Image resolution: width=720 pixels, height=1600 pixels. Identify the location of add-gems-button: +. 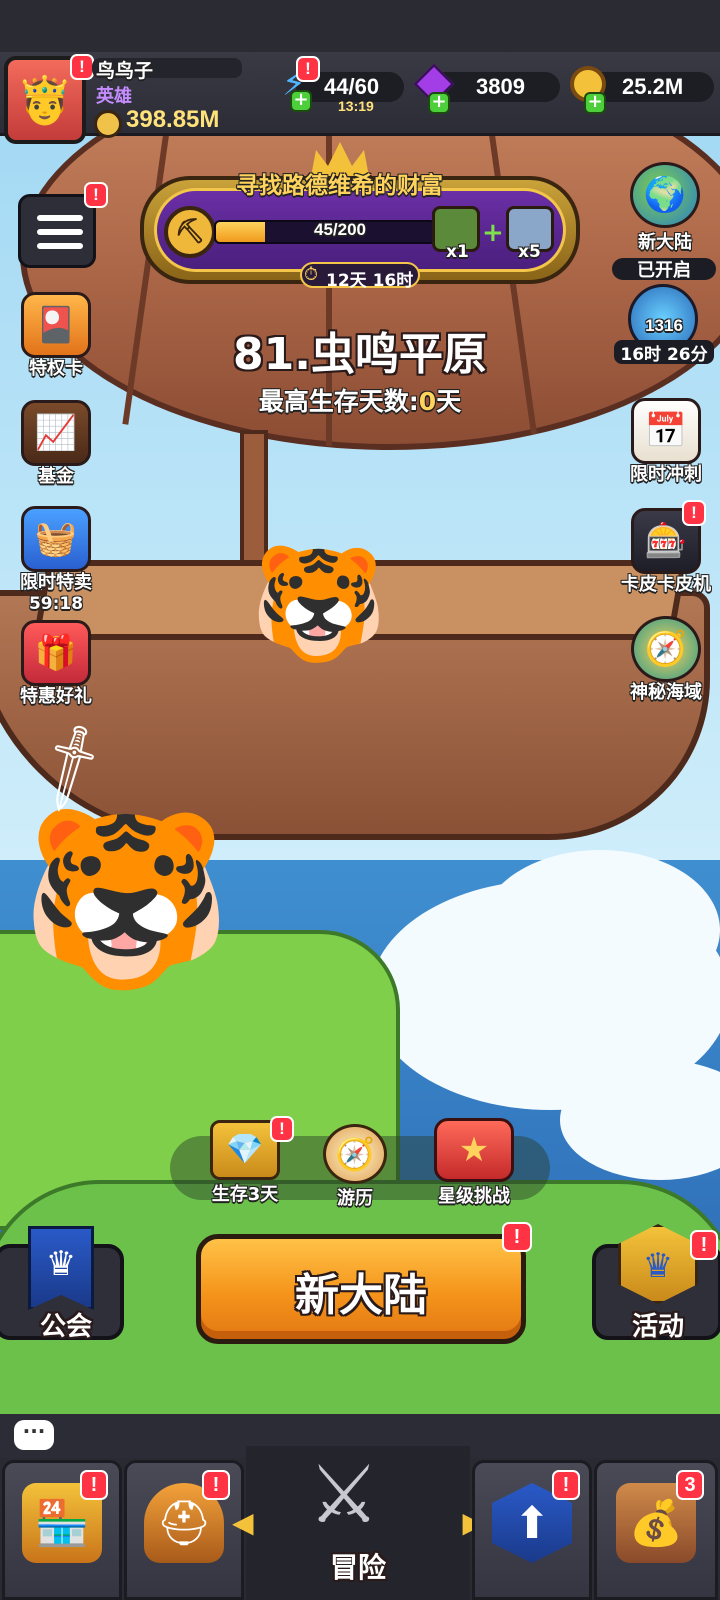
(439, 103).